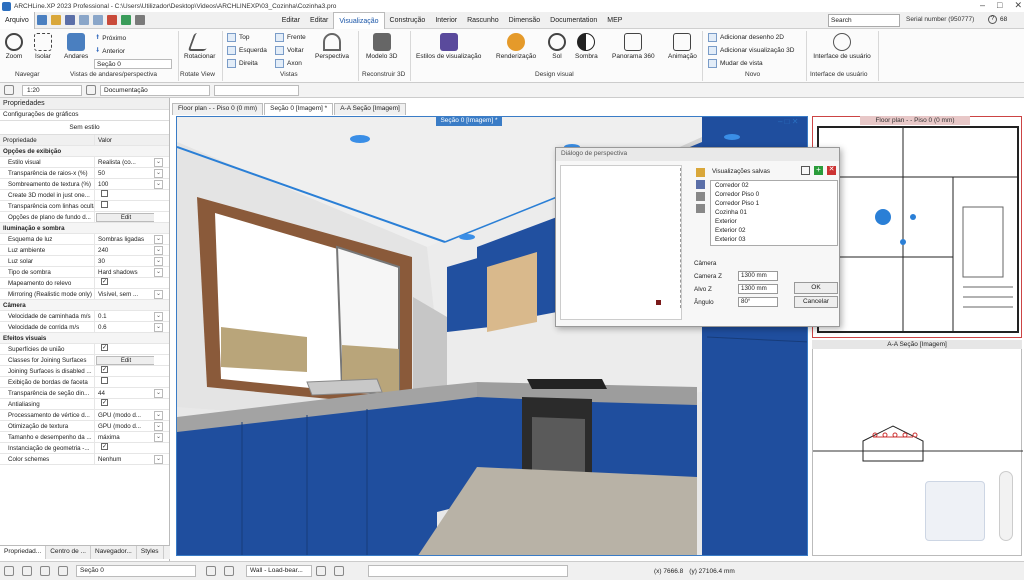 The image size is (1024, 580). What do you see at coordinates (746, 37) in the screenshot?
I see `add-desenho-button: Adicionar desenho 2D` at bounding box center [746, 37].